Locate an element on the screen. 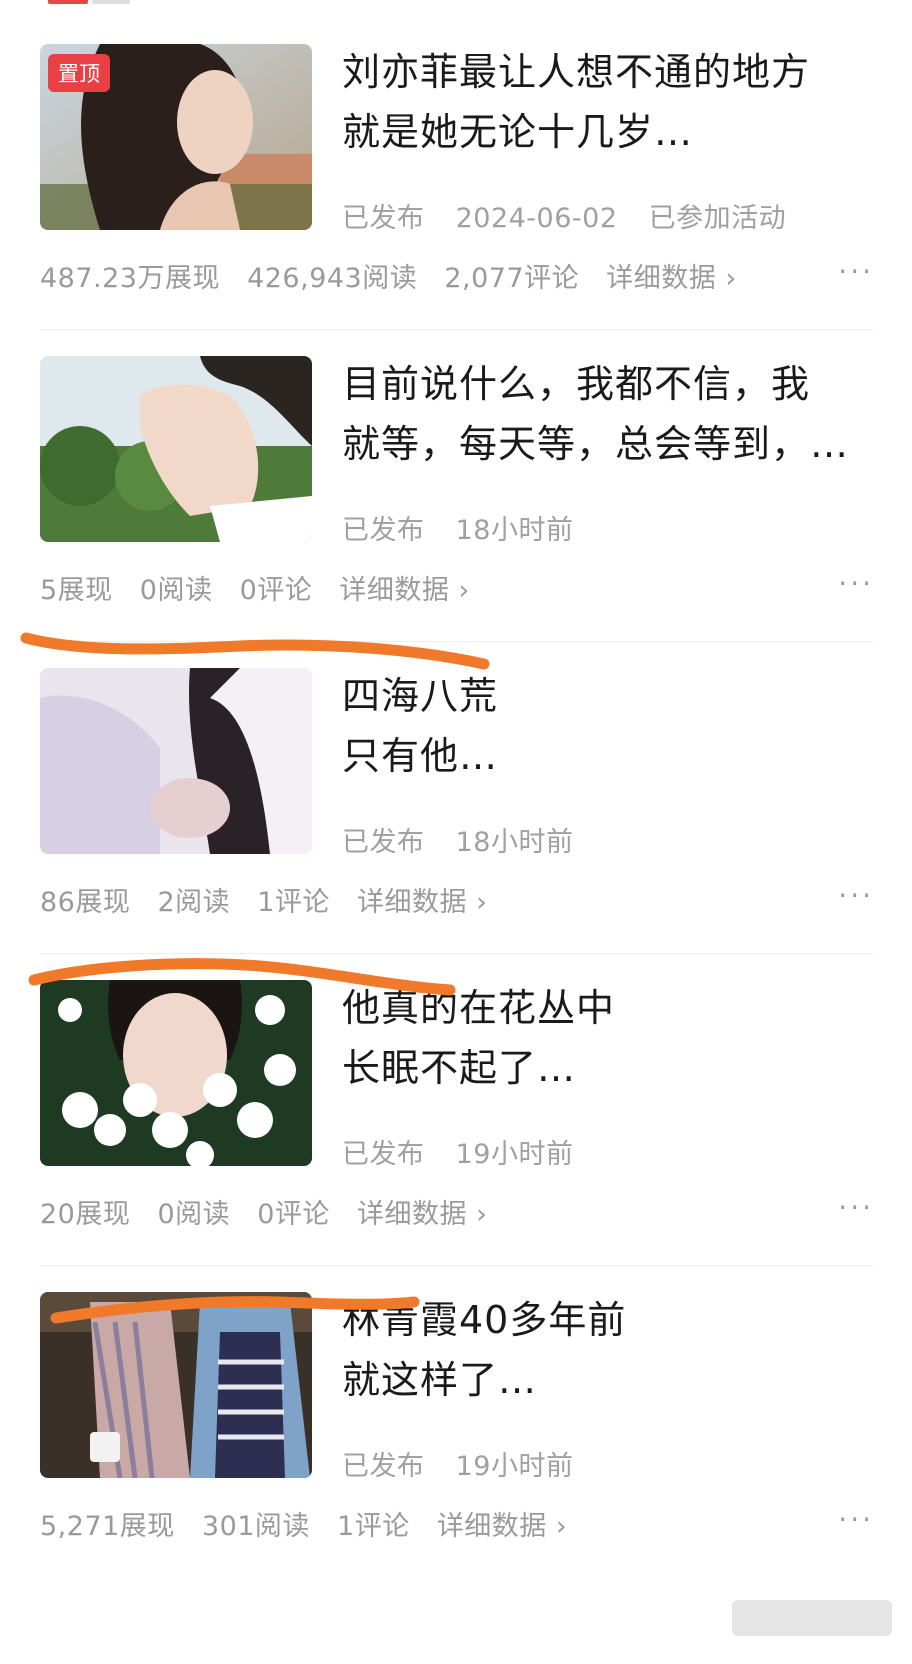 This screenshot has height=1664, width=912. watermark is located at coordinates (812, 1618).